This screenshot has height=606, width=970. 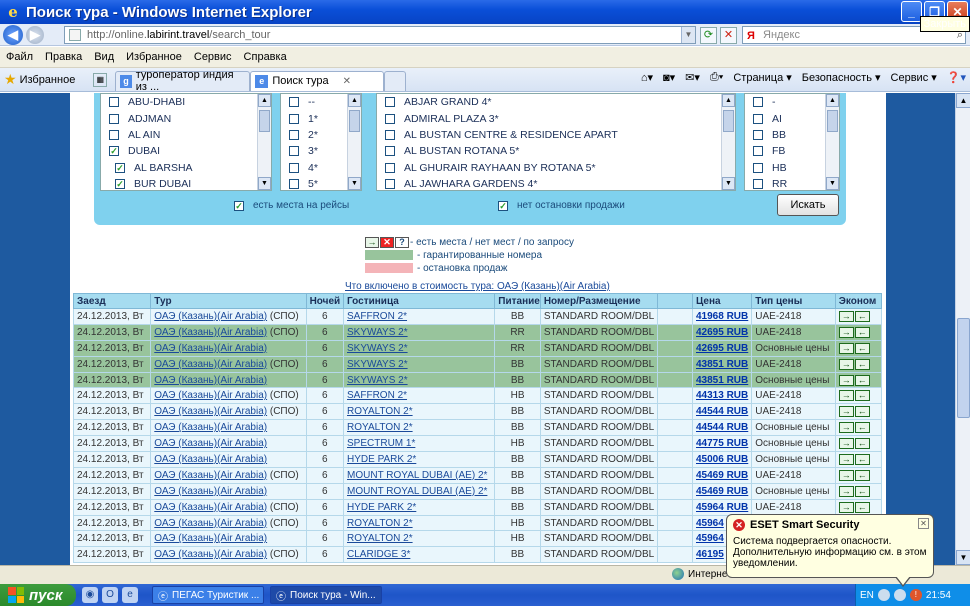 I want to click on no-stop-sale-option: ✓ нет остановки продажи, so click(x=561, y=205).